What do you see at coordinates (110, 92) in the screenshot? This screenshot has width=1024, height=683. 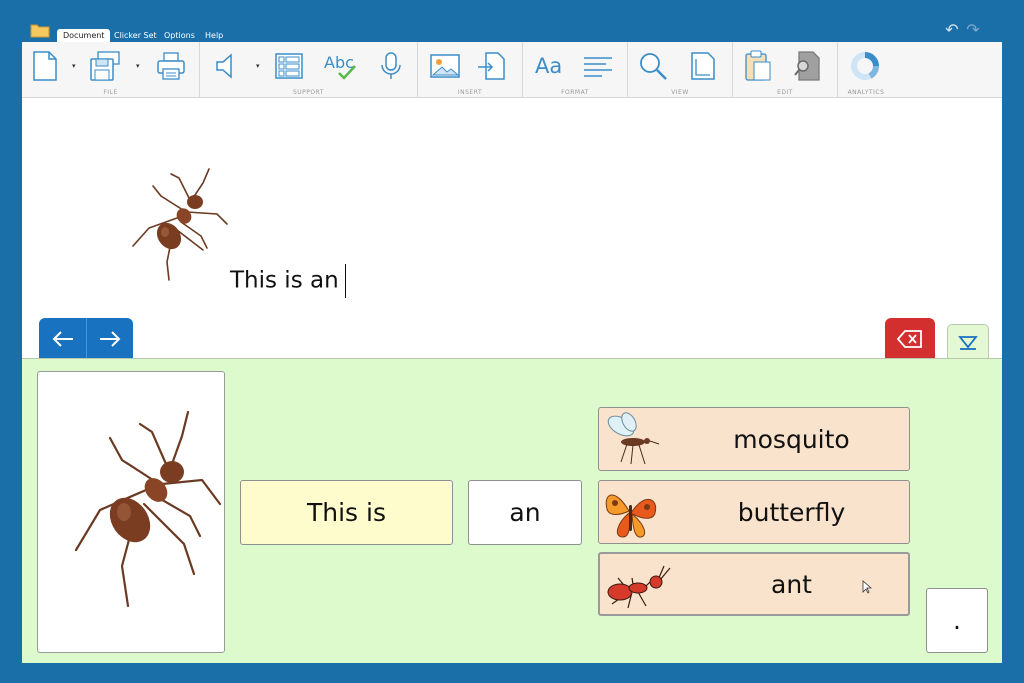 I see `group-label-file: FILE` at bounding box center [110, 92].